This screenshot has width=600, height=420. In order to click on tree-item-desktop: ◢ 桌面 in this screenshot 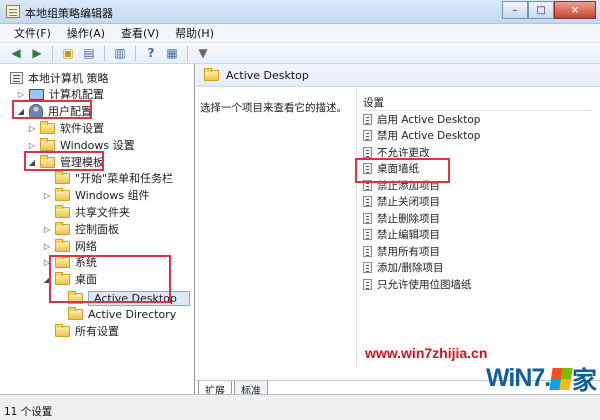, I will do `click(69, 279)`.